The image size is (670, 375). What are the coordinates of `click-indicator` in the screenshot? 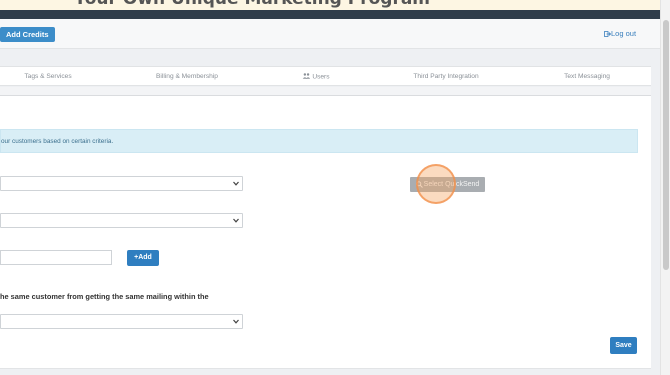 It's located at (436, 184).